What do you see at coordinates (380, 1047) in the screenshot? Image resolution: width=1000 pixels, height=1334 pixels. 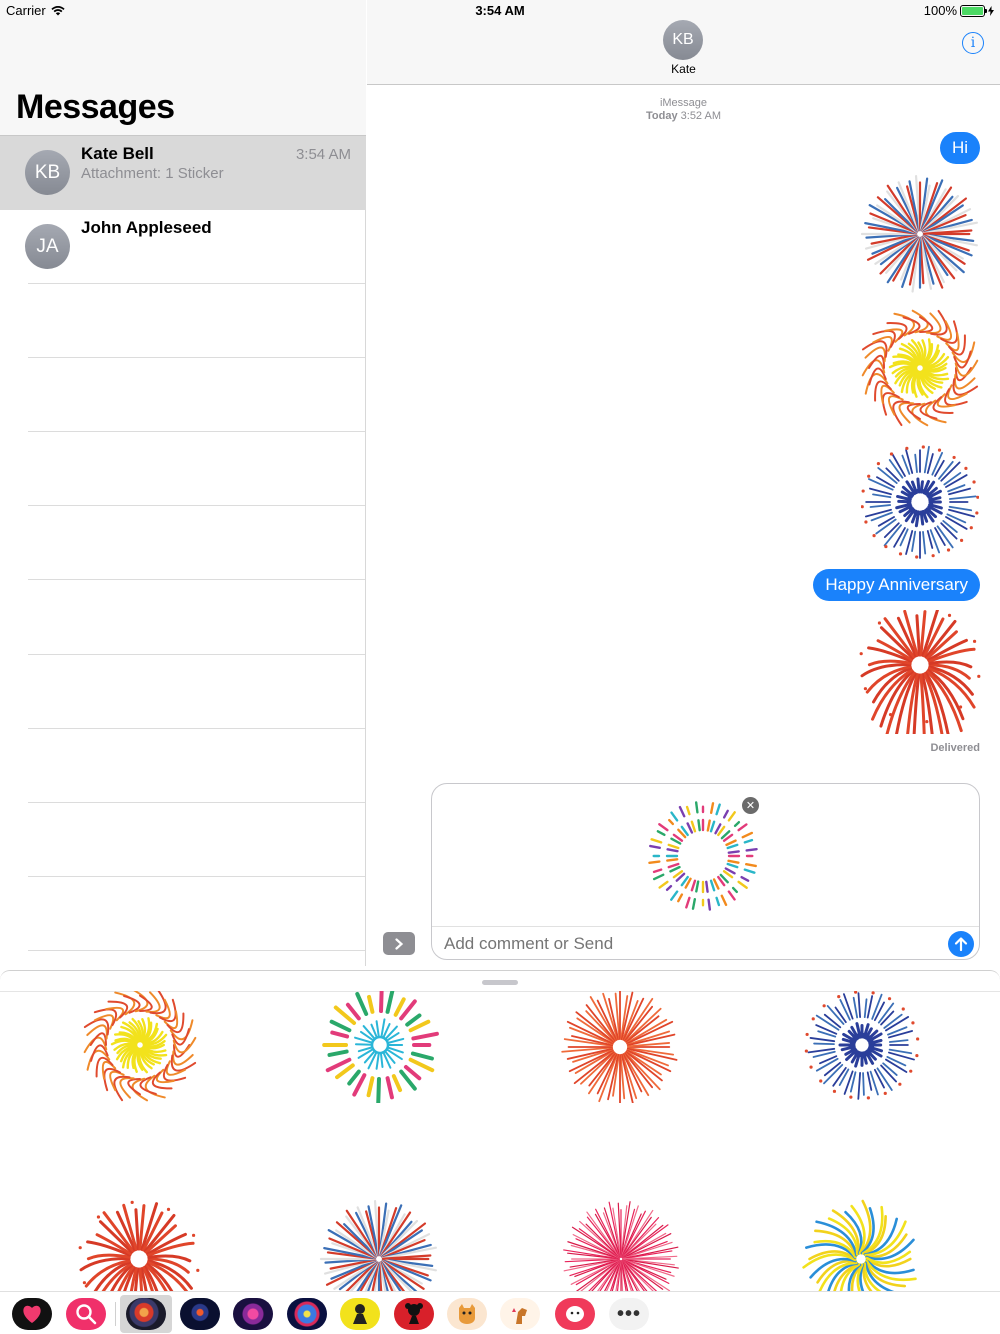 I see `sticker-grid-item-teal-pink-green` at bounding box center [380, 1047].